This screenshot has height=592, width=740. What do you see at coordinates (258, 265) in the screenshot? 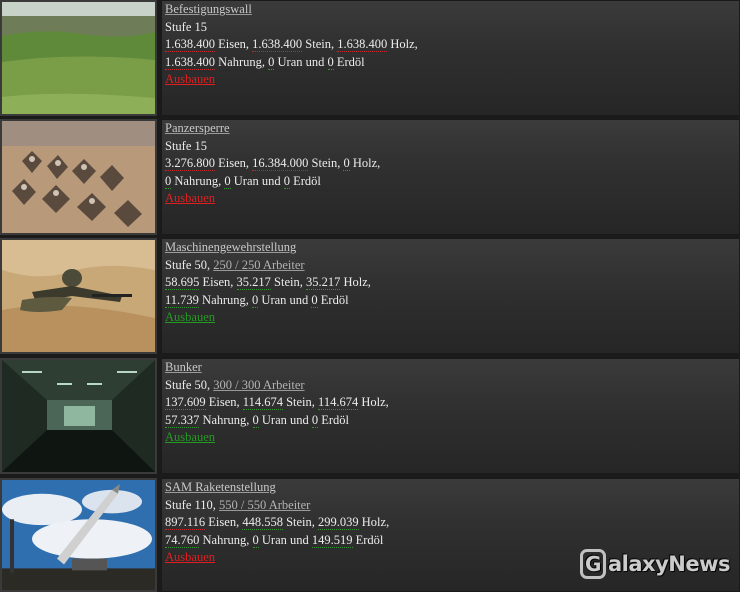
I see `workers-link: 250 / 250 Arbeiter` at bounding box center [258, 265].